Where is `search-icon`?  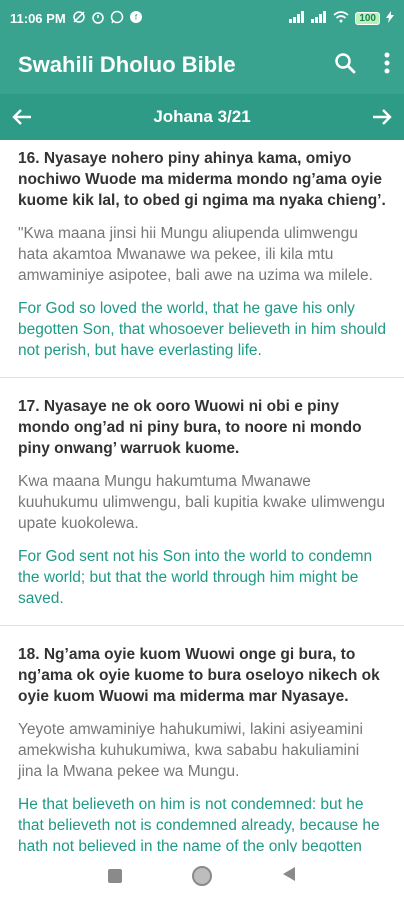 search-icon is located at coordinates (345, 65).